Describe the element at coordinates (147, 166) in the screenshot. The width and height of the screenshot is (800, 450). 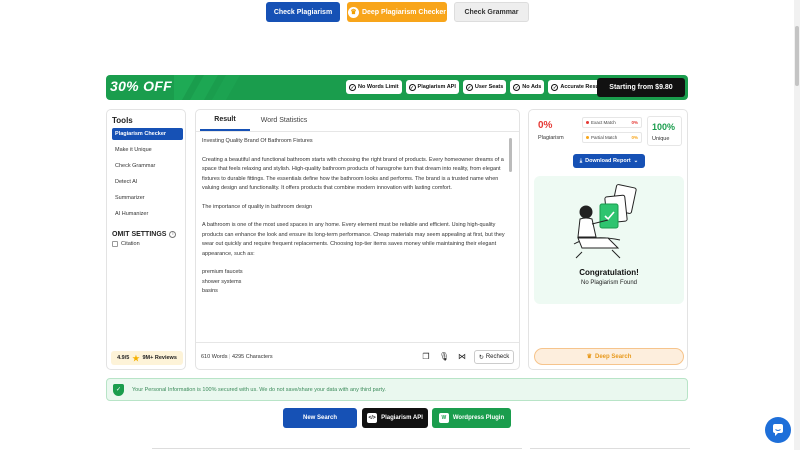
I see `tool-item-check-grammar: Check Grammar` at that location.